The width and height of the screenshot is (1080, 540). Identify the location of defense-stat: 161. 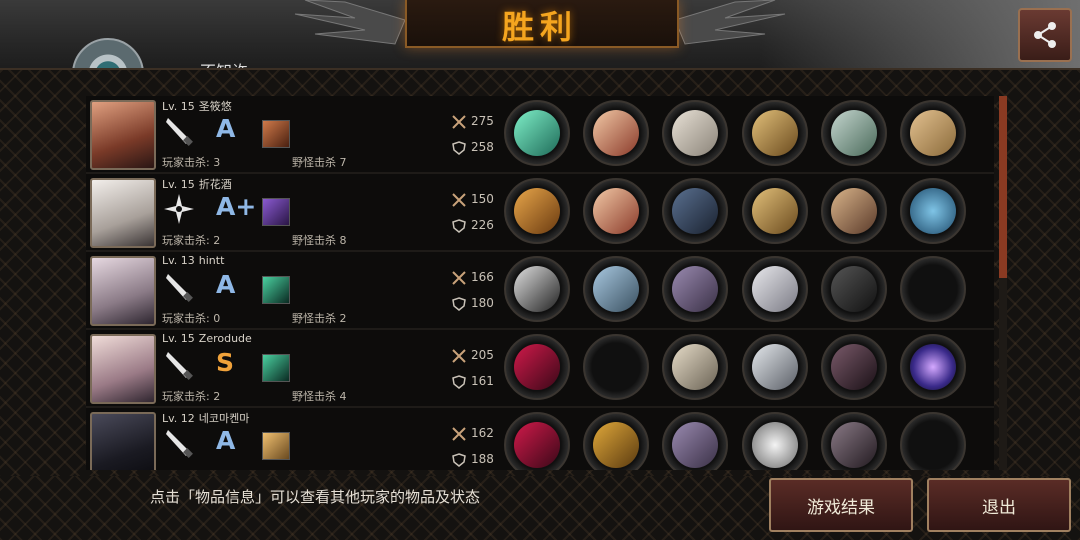
(472, 381).